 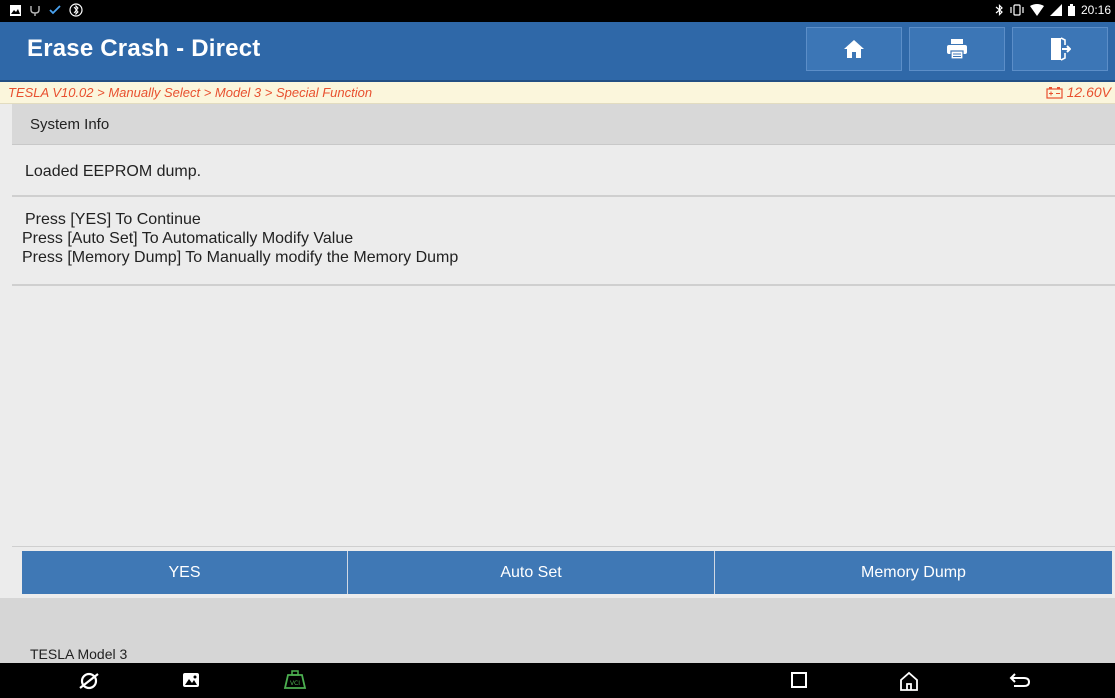 I want to click on exit-button, so click(x=1060, y=49).